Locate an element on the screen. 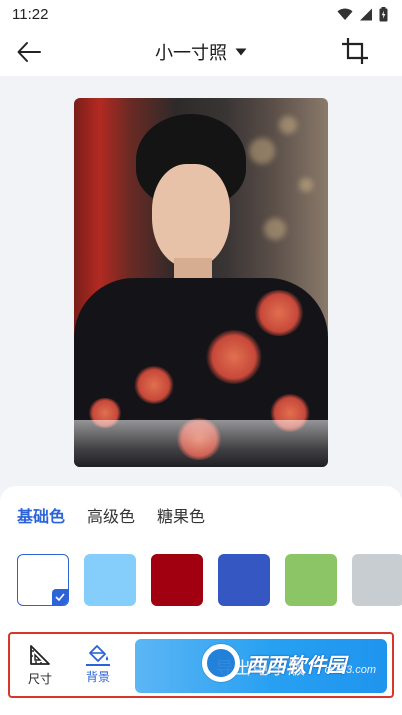 Image resolution: width=402 pixels, height=715 pixels. app-bar: 小一寸照 is located at coordinates (201, 52).